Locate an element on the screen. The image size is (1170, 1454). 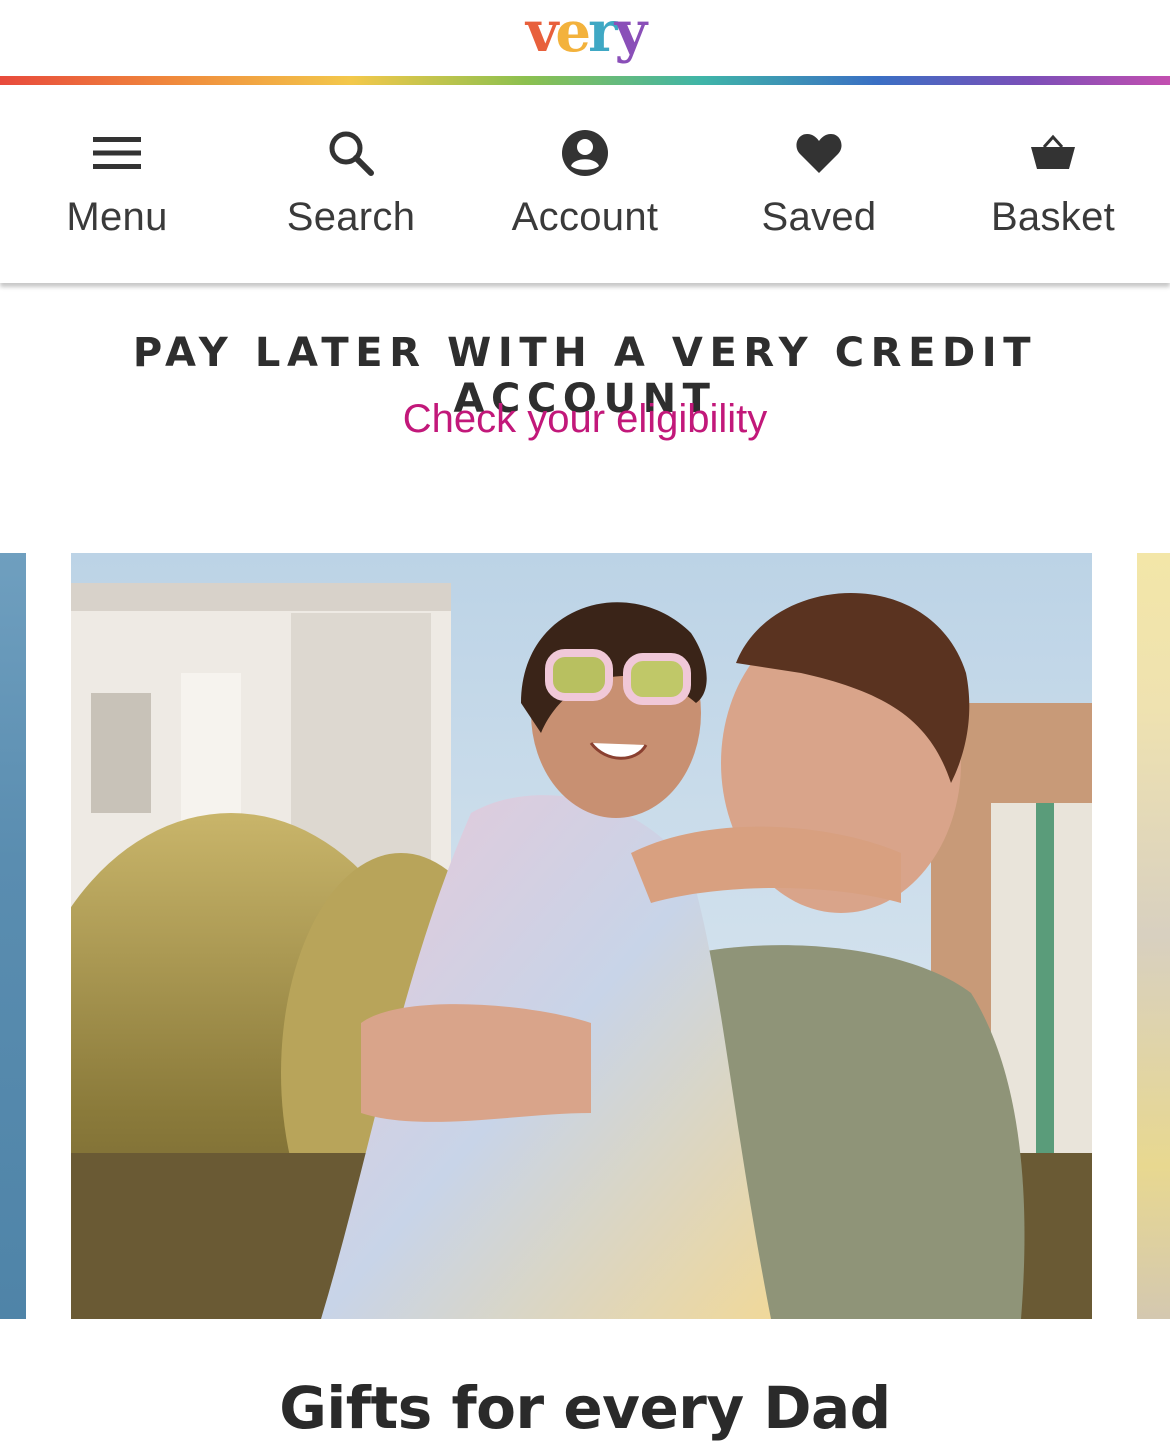
nav-menu-button: Menu is located at coordinates (117, 184).